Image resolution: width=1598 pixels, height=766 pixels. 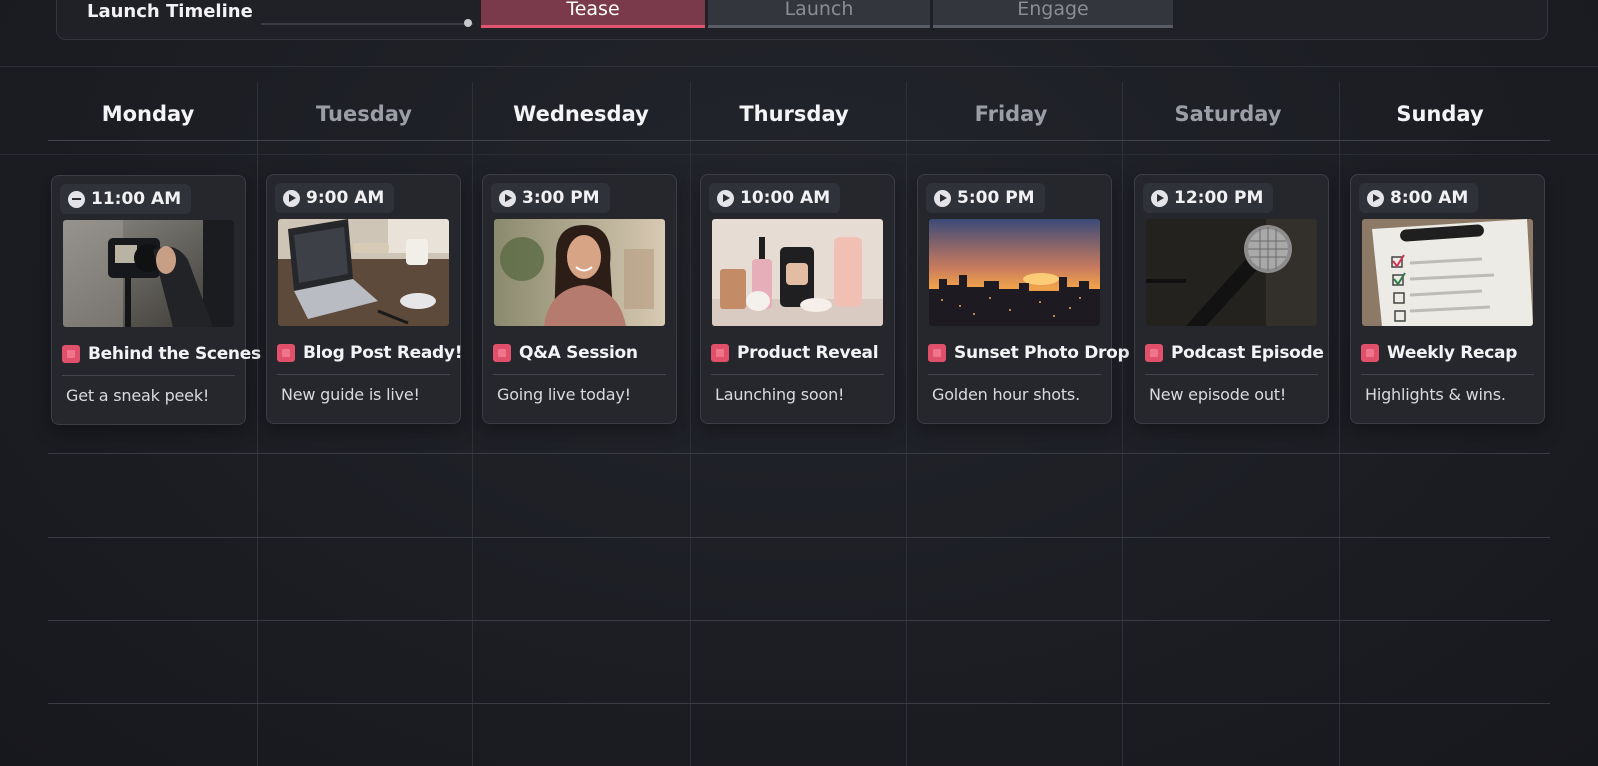 I want to click on minus-circle-icon, so click(x=76, y=199).